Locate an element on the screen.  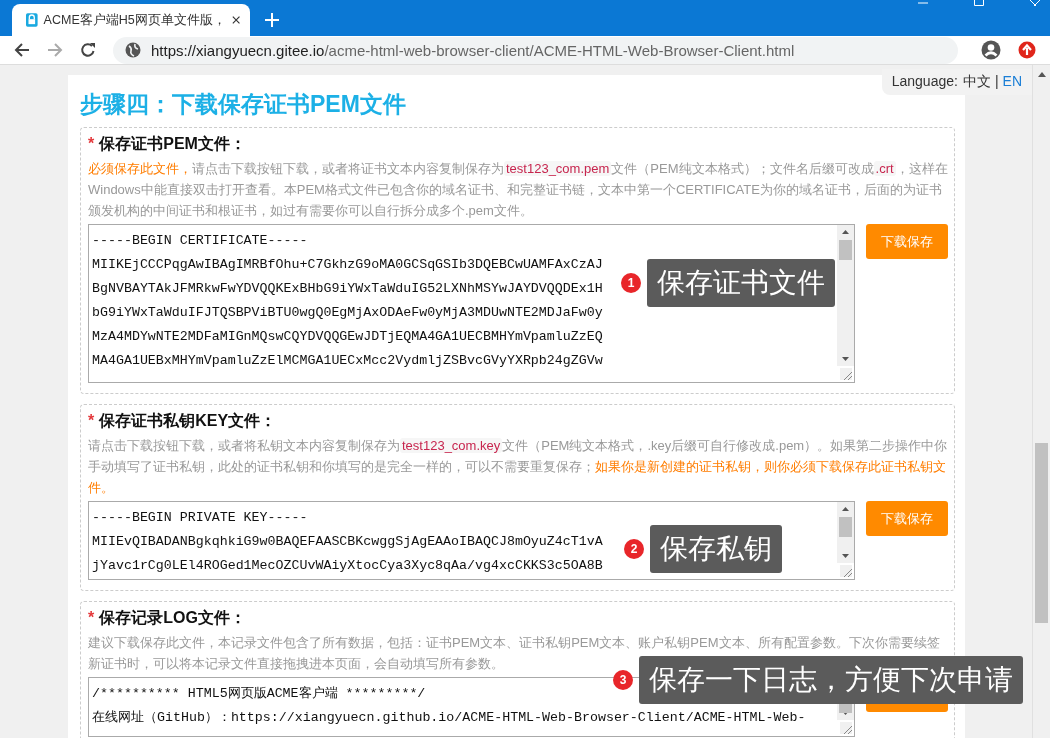
section-title: 保存证书私钥KEY文件： is located at coordinates (188, 420).